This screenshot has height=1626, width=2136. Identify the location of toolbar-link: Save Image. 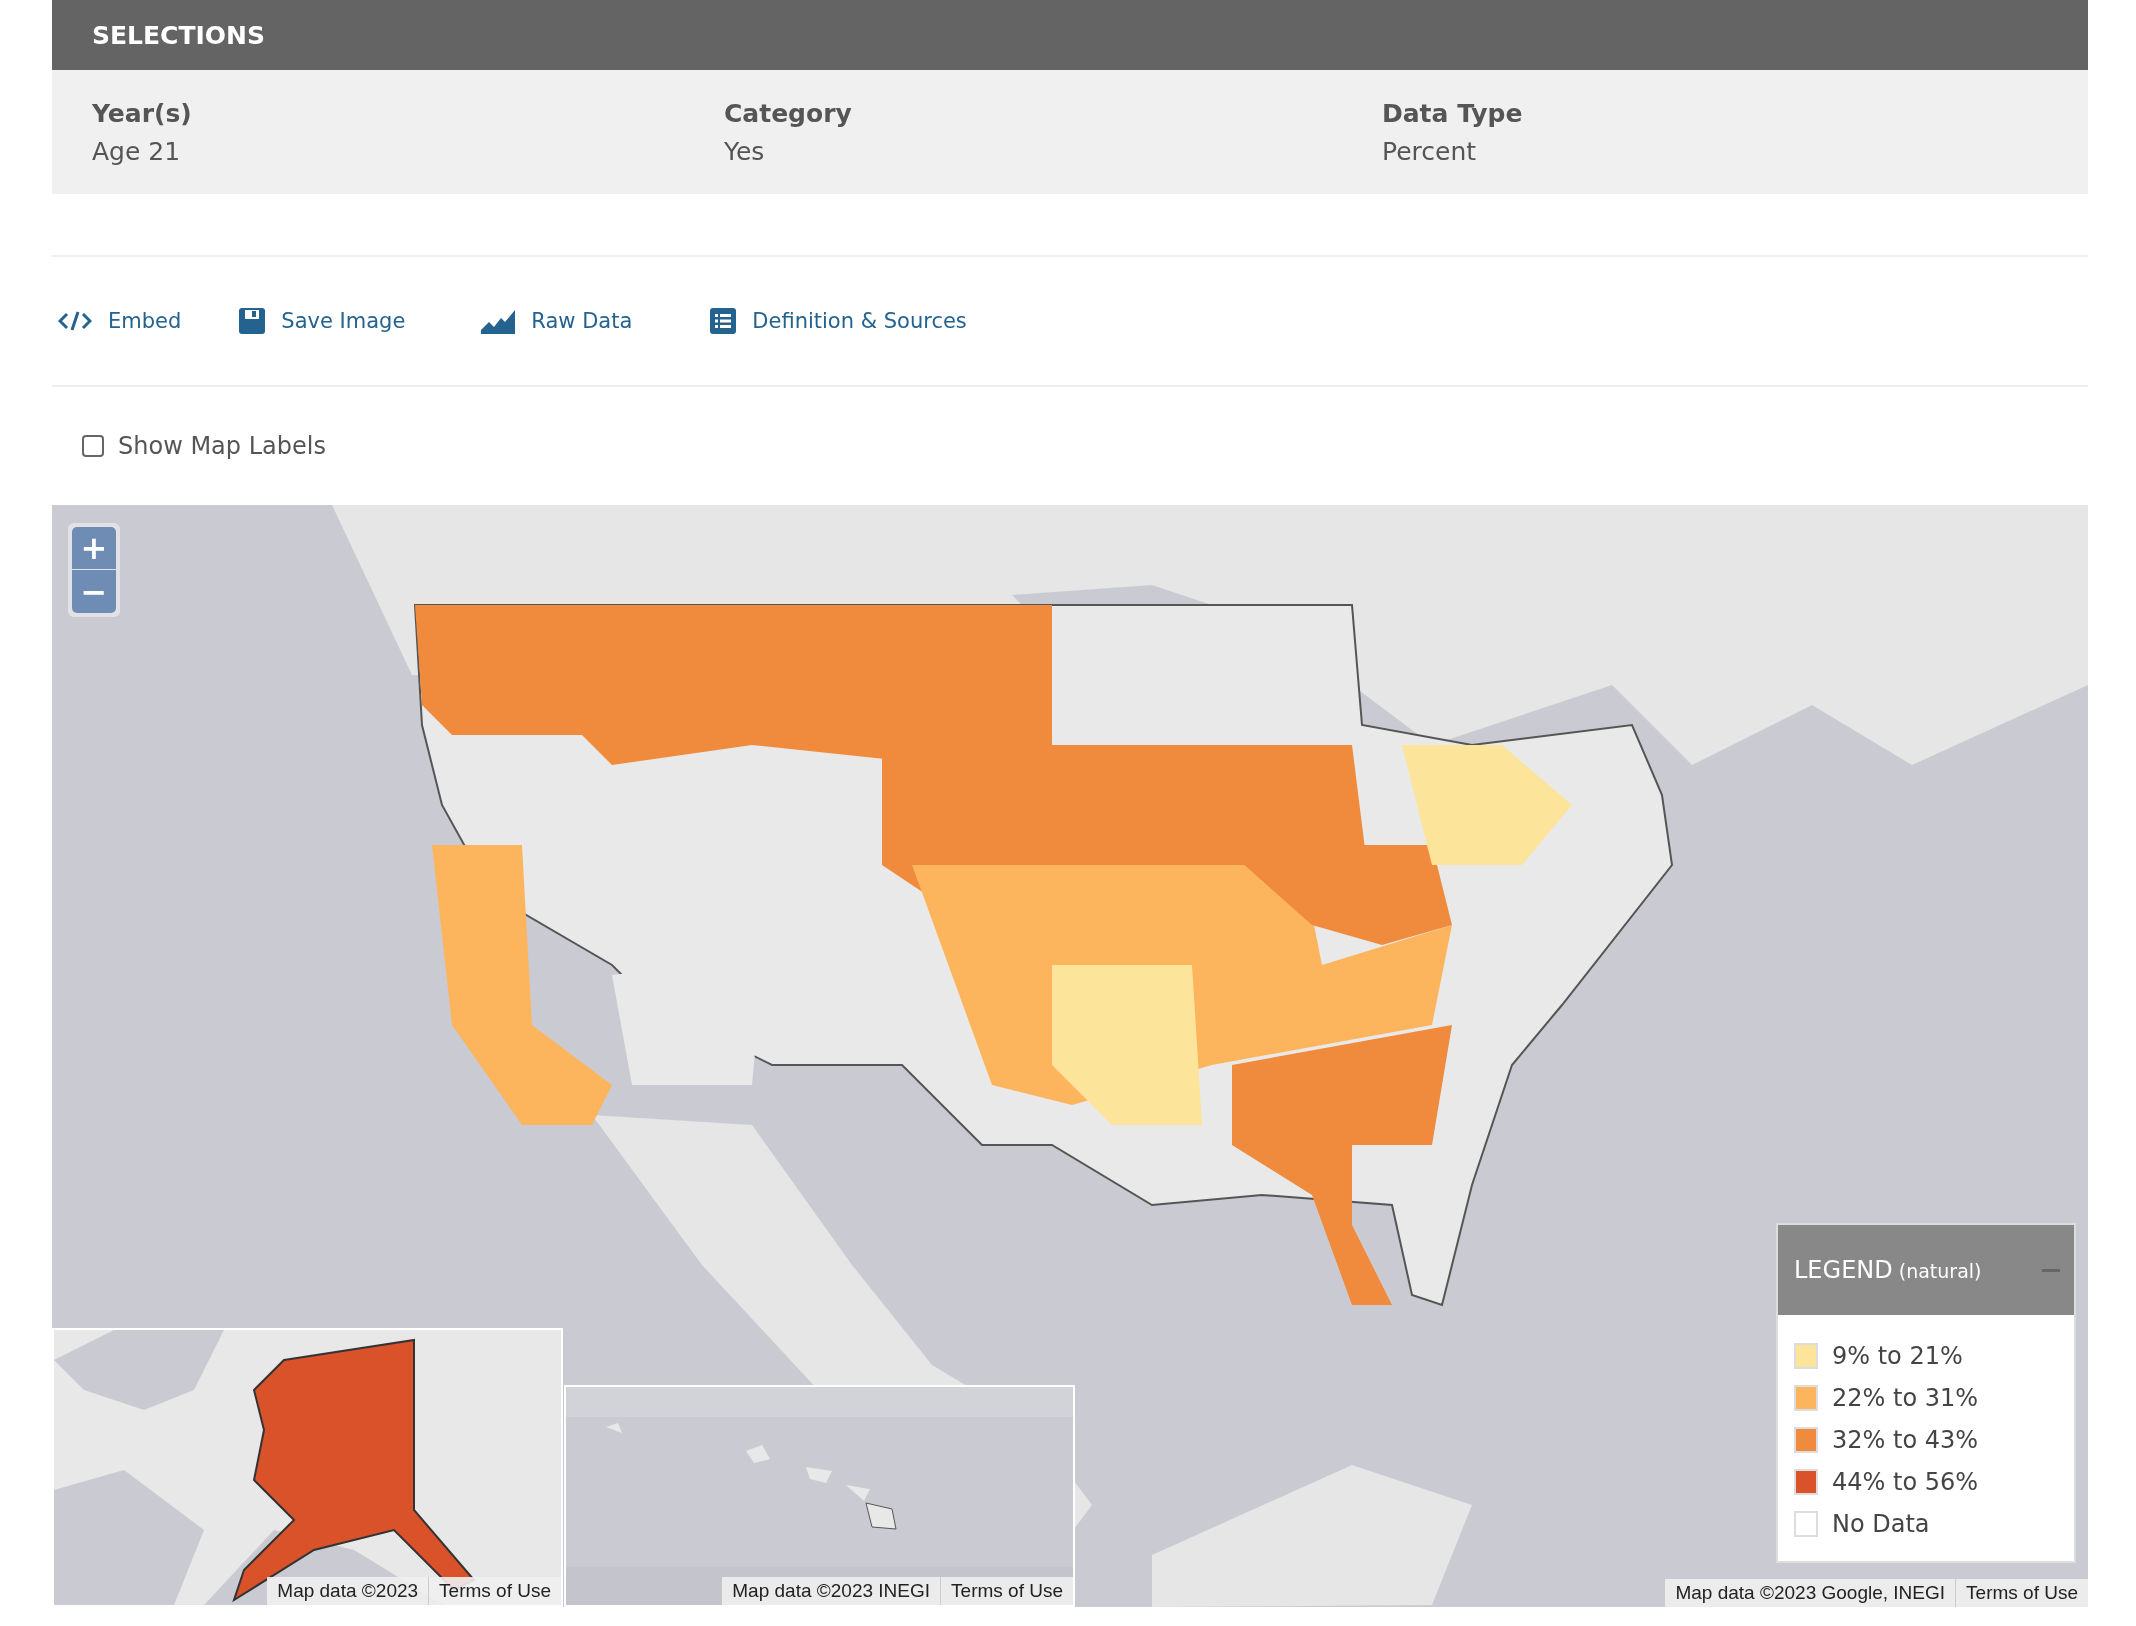
(322, 321).